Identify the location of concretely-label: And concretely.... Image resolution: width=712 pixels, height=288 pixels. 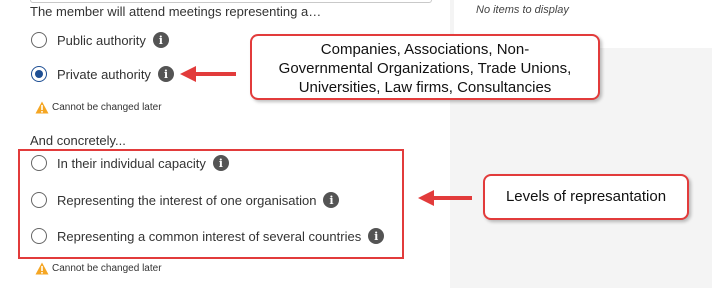
(78, 140).